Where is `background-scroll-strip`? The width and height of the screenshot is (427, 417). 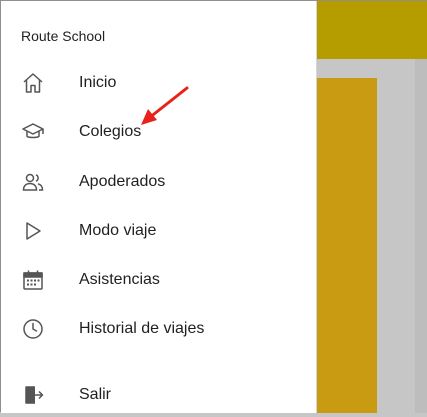
background-scroll-strip is located at coordinates (421, 236).